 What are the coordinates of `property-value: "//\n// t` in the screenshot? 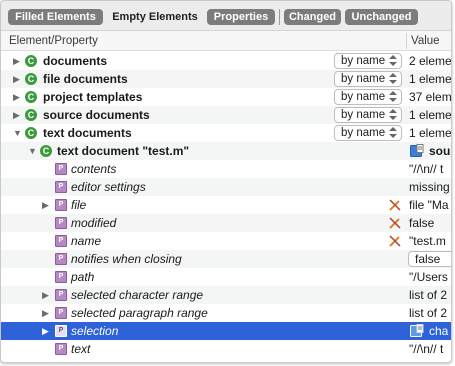 It's located at (426, 349).